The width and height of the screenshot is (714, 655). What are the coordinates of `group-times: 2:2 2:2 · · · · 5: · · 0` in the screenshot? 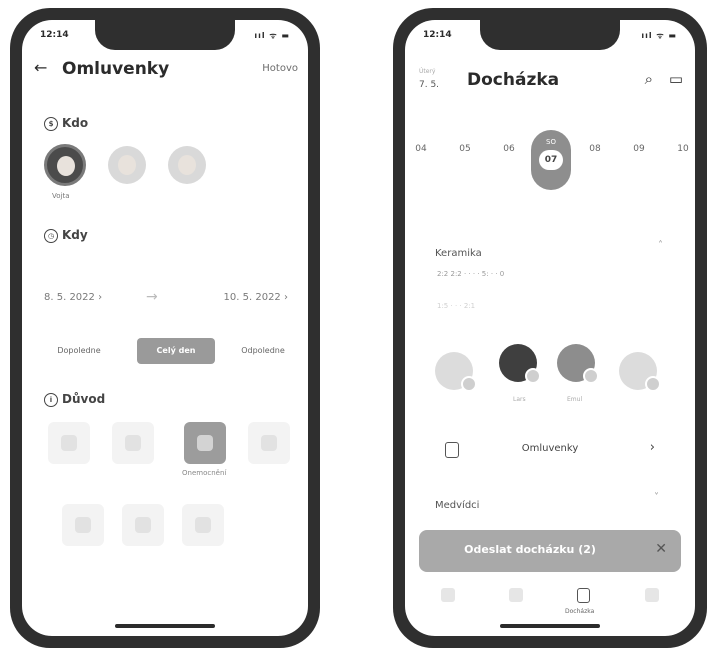 It's located at (471, 274).